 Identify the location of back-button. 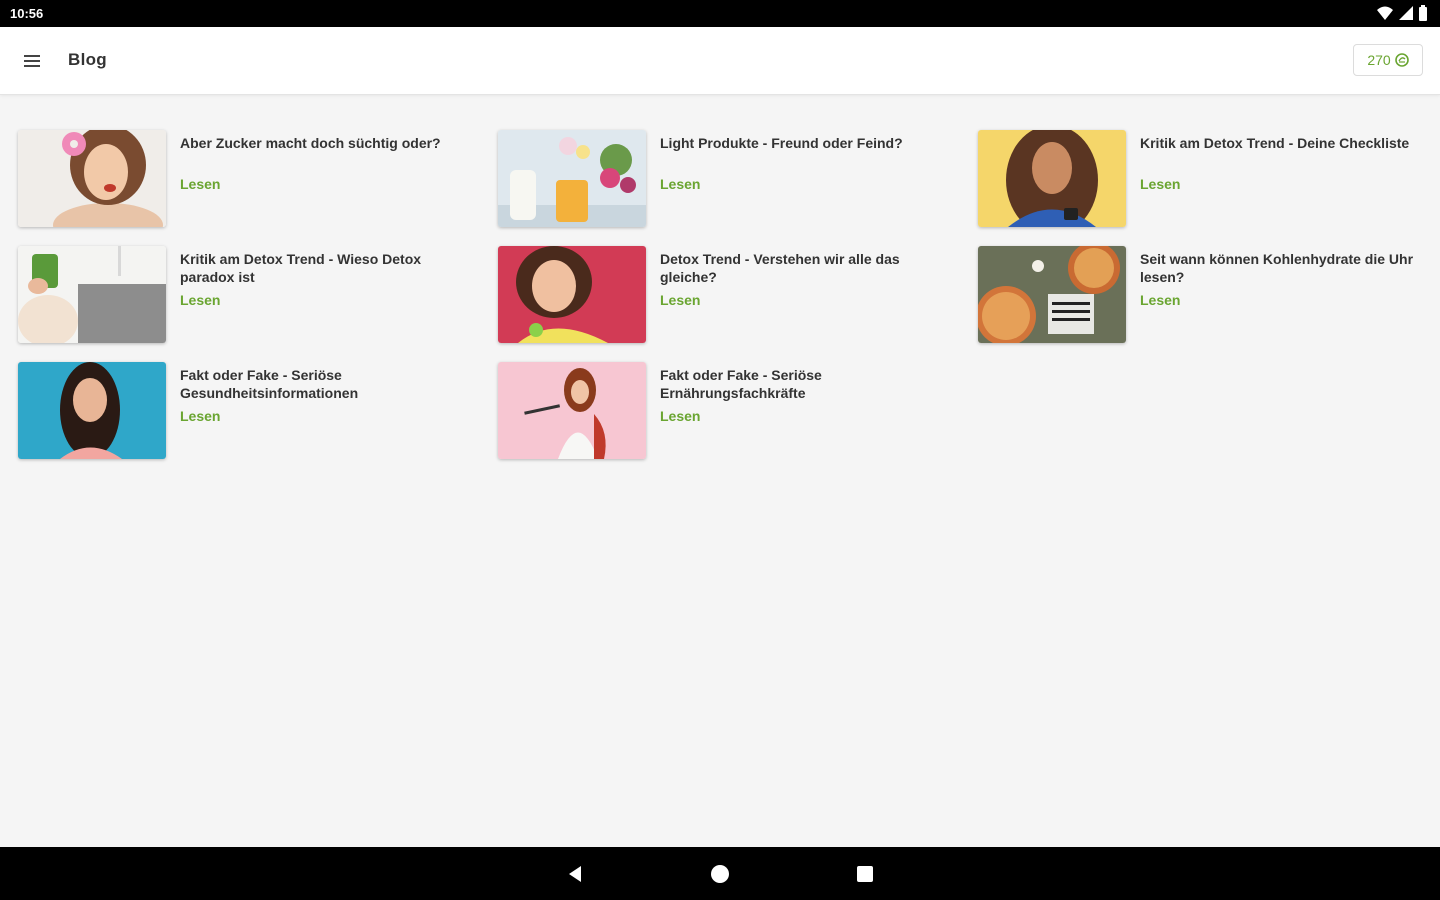
(575, 874).